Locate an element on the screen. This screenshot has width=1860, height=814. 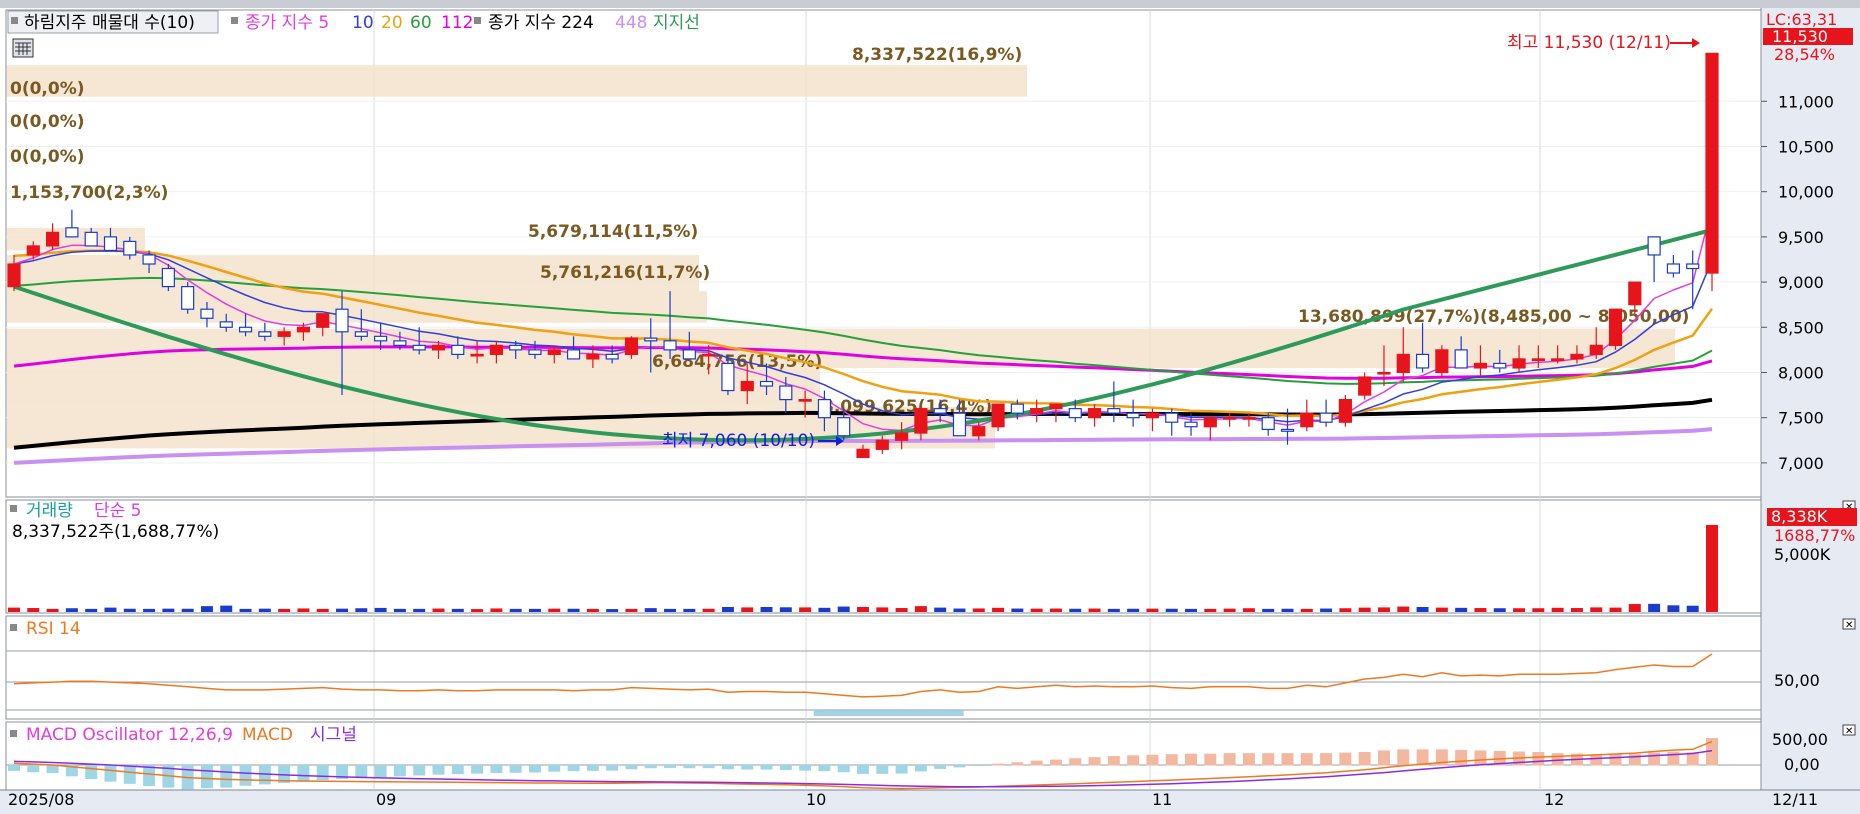
volume-legend-title: 거래량 is located at coordinates (49, 511).